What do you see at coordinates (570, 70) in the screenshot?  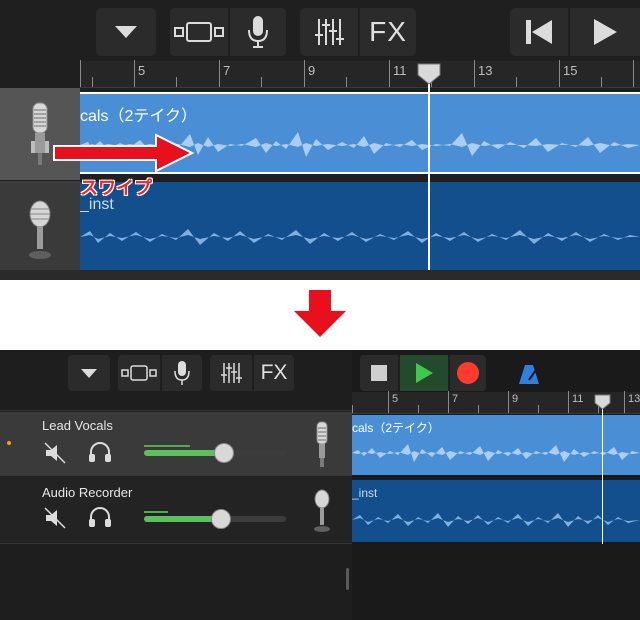 I see `ruler-label: 15` at bounding box center [570, 70].